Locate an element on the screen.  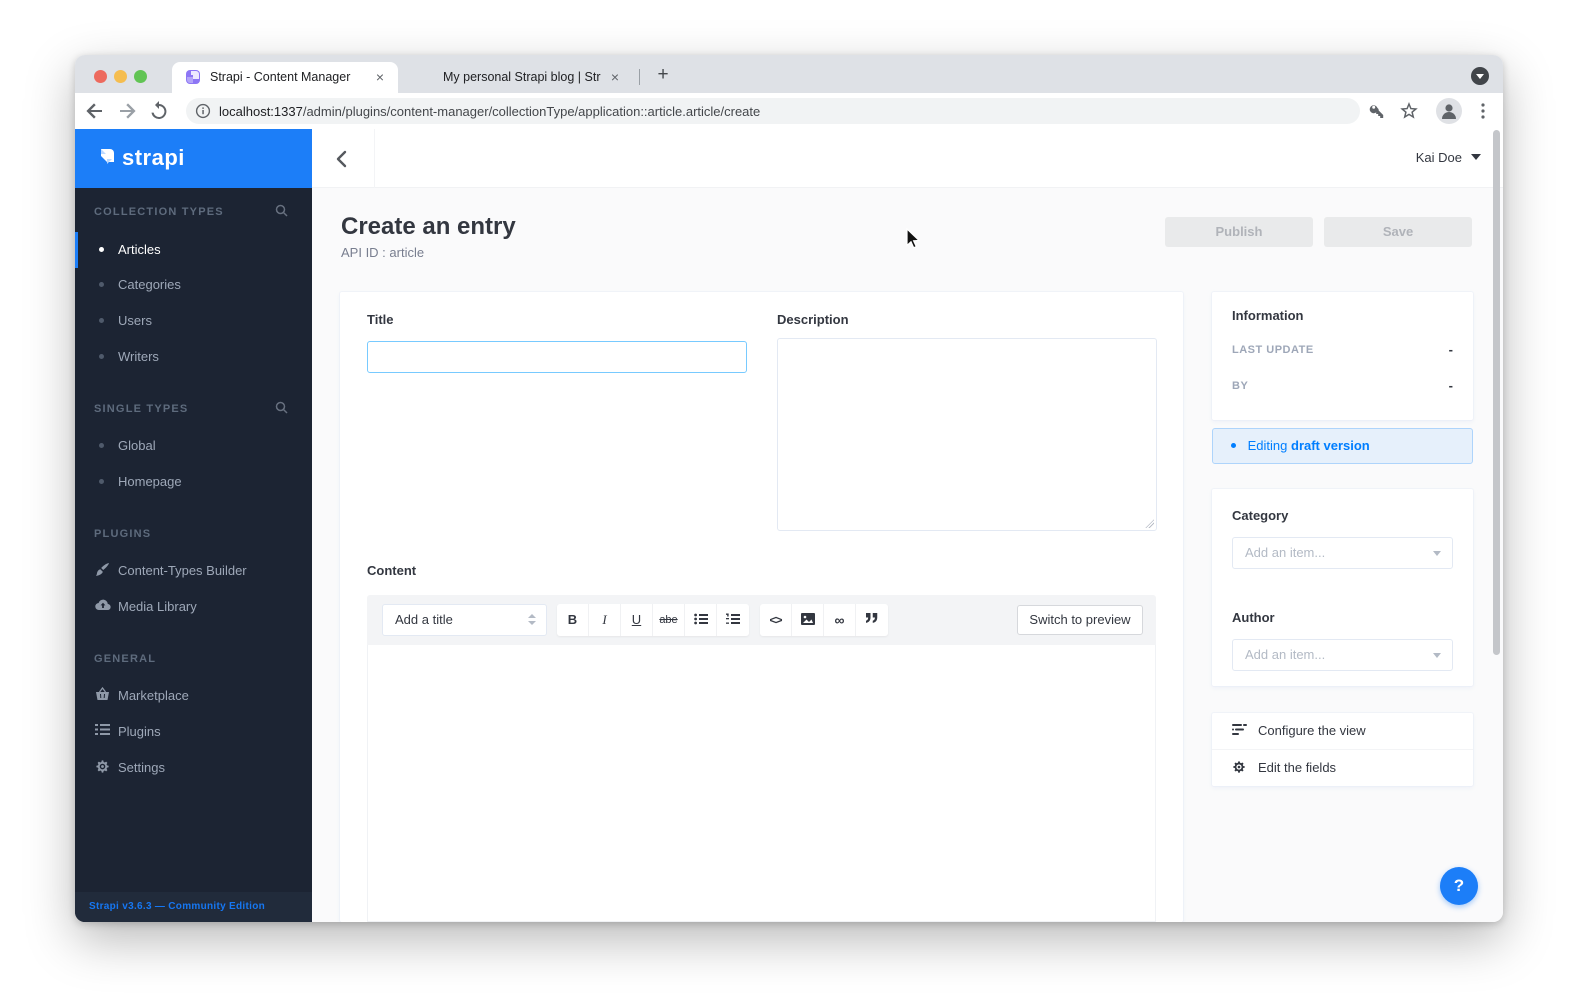
sidebar-item-articles: Articles is located at coordinates (193, 250).